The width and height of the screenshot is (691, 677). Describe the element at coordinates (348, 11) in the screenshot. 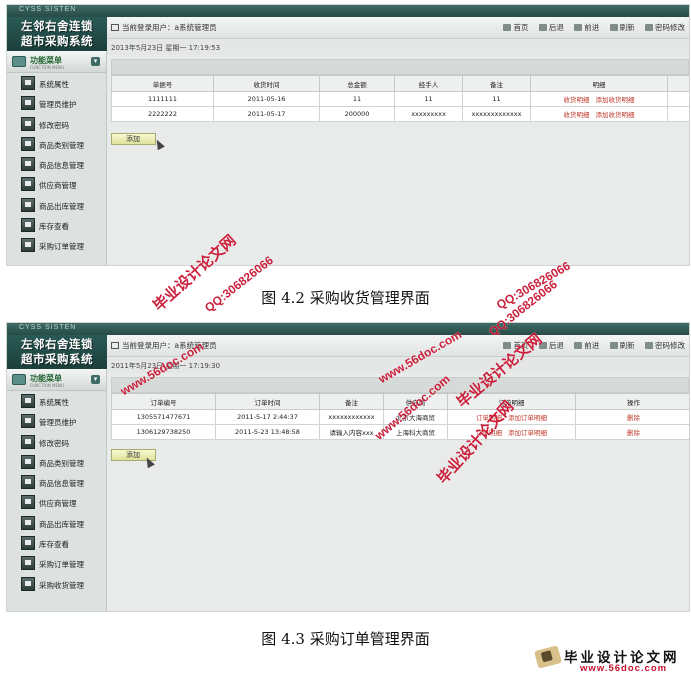

I see `window-title-bar: CYSS SISTEN` at that location.